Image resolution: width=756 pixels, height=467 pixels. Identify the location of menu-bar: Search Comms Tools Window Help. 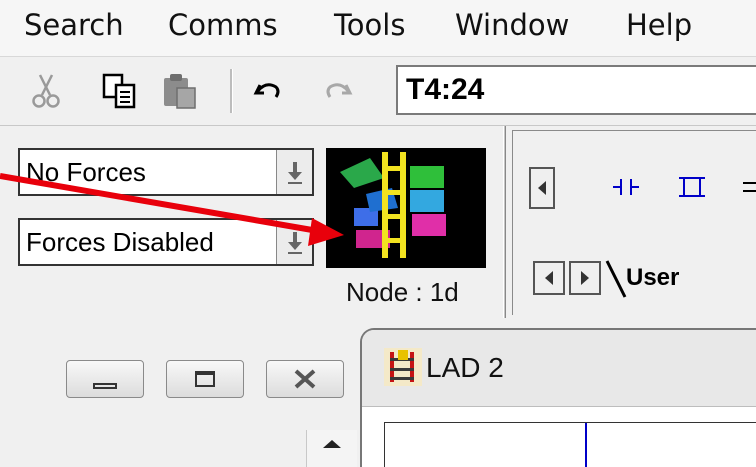
(378, 28).